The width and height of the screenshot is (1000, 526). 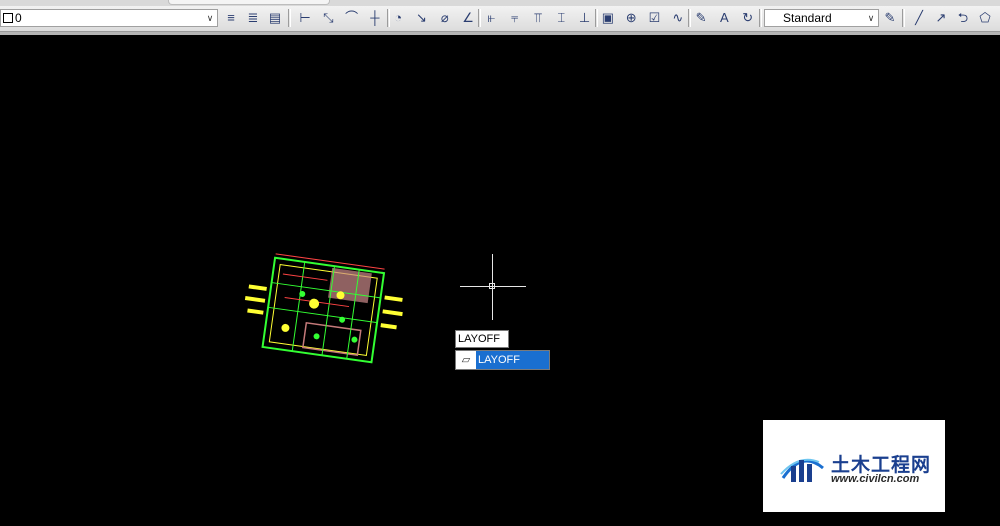 I want to click on angular-dimension-icon: ∠, so click(x=468, y=18).